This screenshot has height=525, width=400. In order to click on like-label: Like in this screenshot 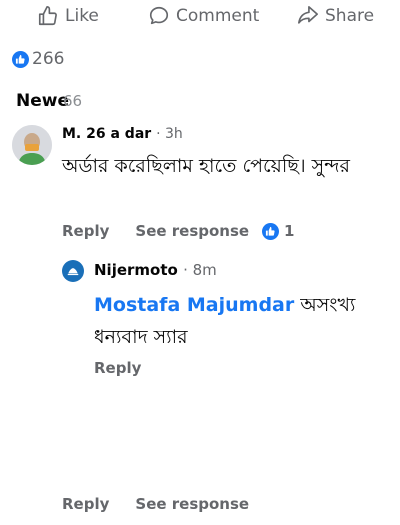, I will do `click(82, 16)`.